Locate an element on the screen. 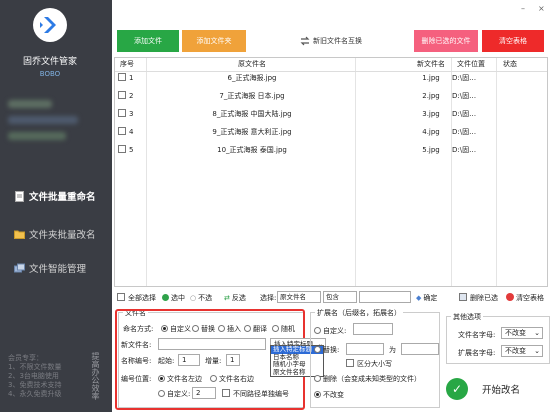 The width and height of the screenshot is (553, 412). new-name-input is located at coordinates (212, 344).